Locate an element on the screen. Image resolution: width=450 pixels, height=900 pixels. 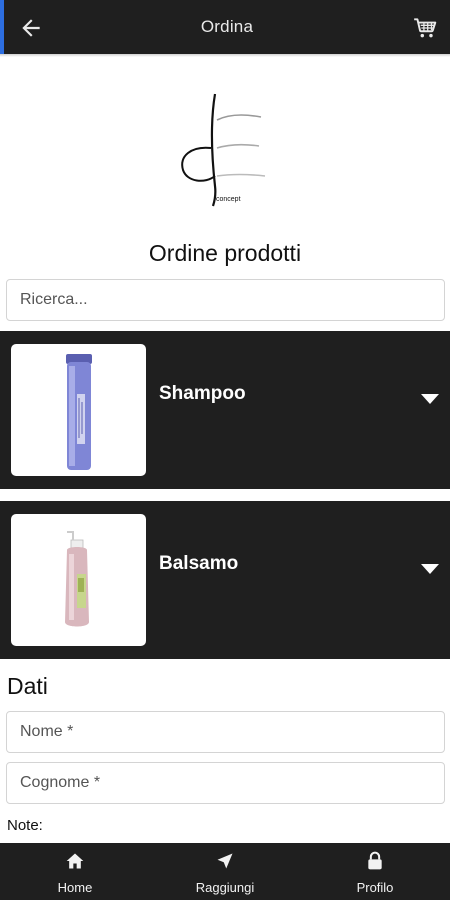
logo-wordmark: concept is located at coordinates (228, 199).